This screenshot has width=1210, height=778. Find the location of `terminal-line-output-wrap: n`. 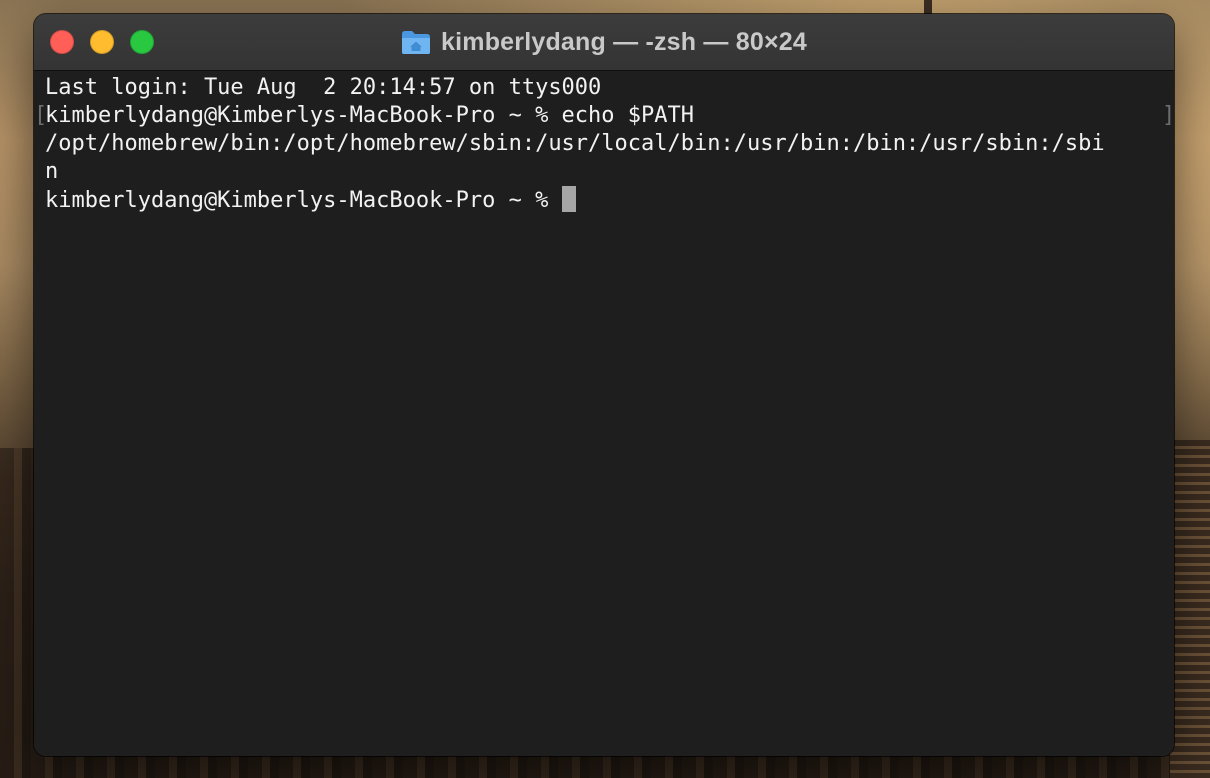

terminal-line-output-wrap: n is located at coordinates (52, 171).